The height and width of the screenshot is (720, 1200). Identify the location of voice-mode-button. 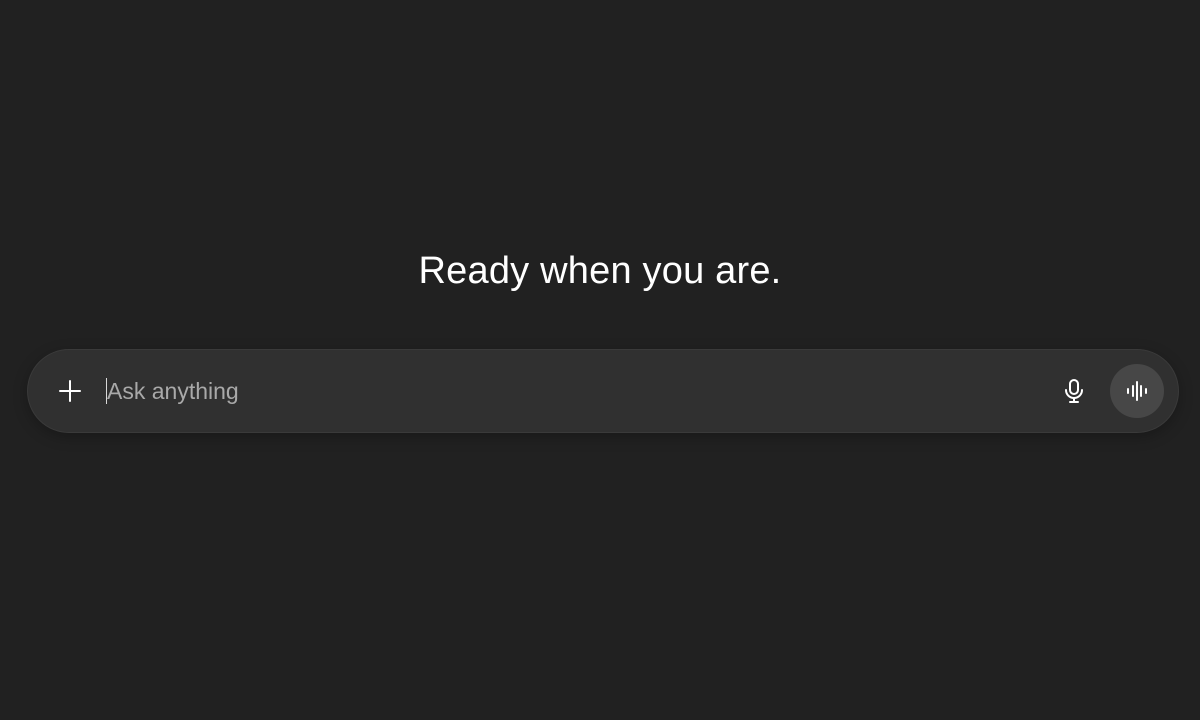
(1137, 391).